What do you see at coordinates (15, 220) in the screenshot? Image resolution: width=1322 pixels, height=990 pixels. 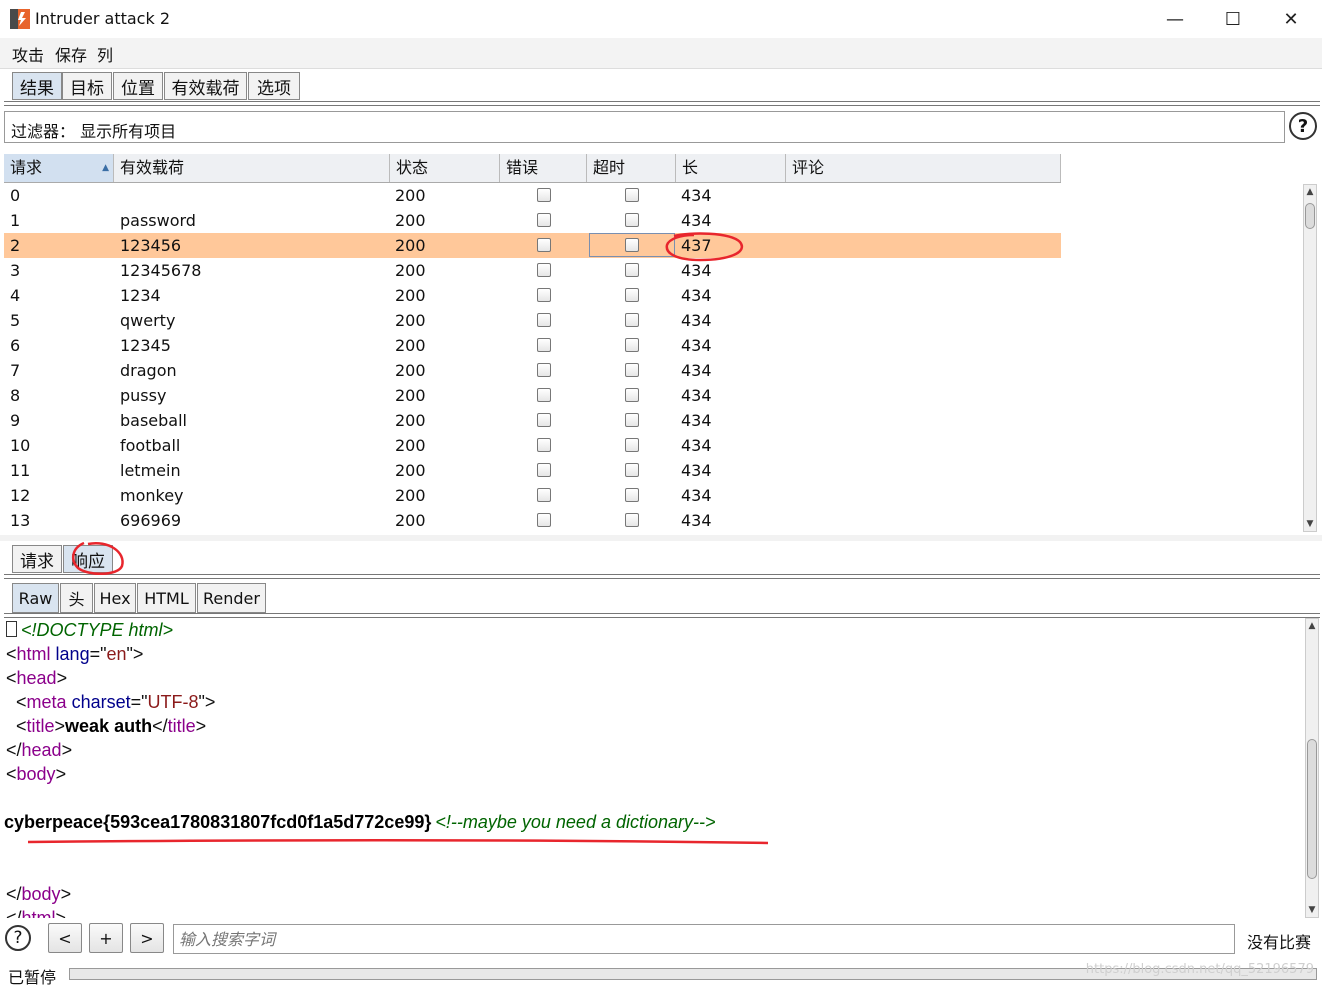 I see `cell-req: 1` at bounding box center [15, 220].